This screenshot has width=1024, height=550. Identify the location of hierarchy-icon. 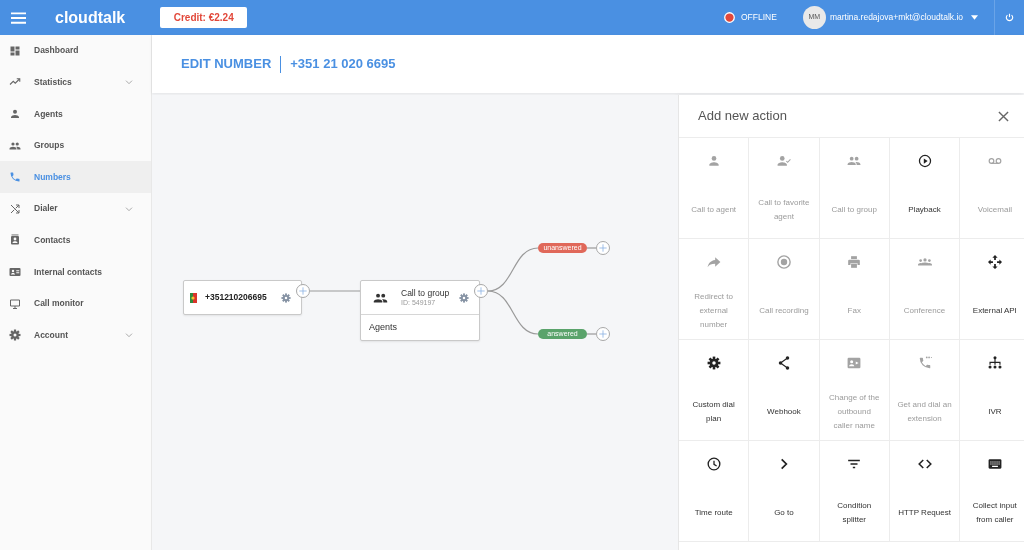
(994, 363).